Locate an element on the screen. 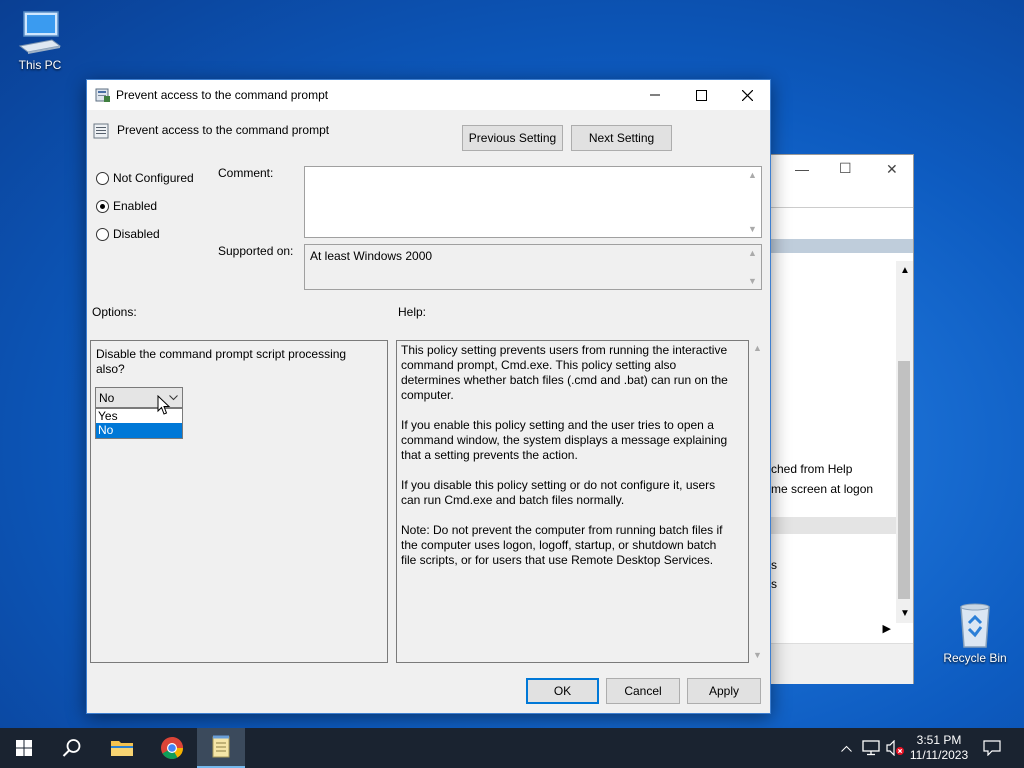 The image size is (1024, 768). maximize-button is located at coordinates (701, 95).